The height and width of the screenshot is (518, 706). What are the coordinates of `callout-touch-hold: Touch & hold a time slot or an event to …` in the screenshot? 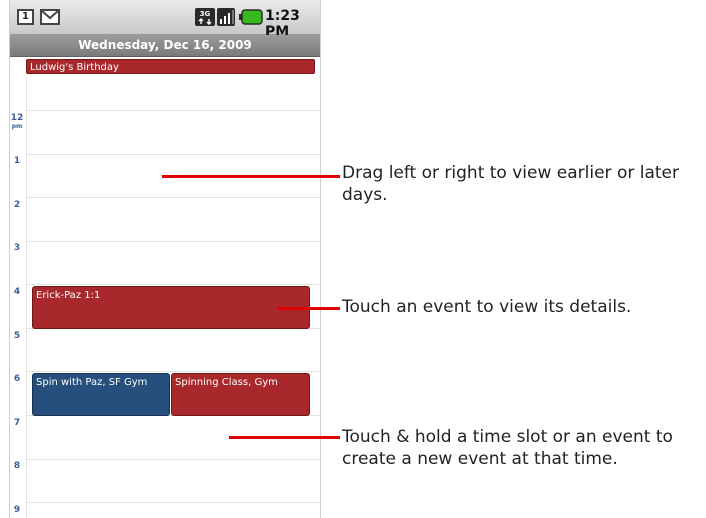 It's located at (507, 448).